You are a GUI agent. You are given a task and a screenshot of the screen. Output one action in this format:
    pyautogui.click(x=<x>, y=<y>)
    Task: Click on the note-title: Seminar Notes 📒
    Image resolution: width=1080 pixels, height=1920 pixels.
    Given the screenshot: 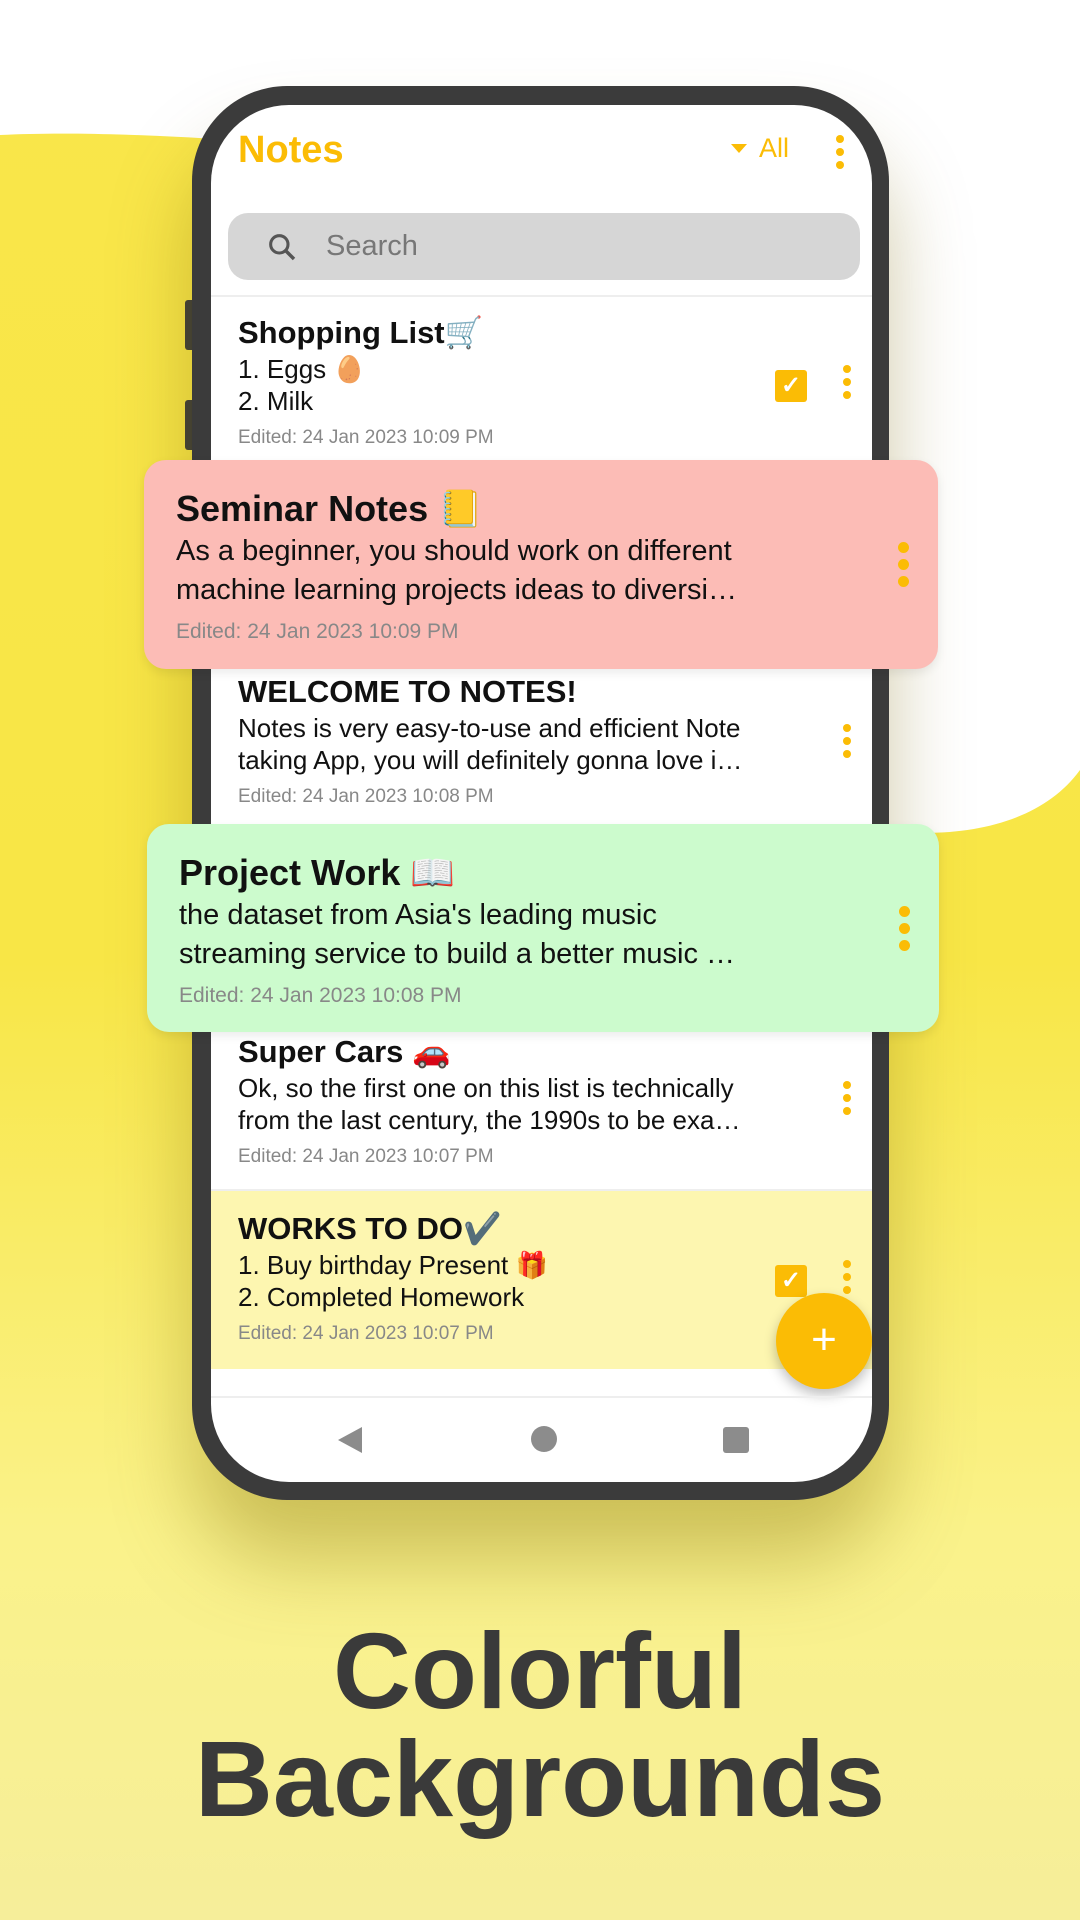 What is the action you would take?
    pyautogui.click(x=329, y=508)
    